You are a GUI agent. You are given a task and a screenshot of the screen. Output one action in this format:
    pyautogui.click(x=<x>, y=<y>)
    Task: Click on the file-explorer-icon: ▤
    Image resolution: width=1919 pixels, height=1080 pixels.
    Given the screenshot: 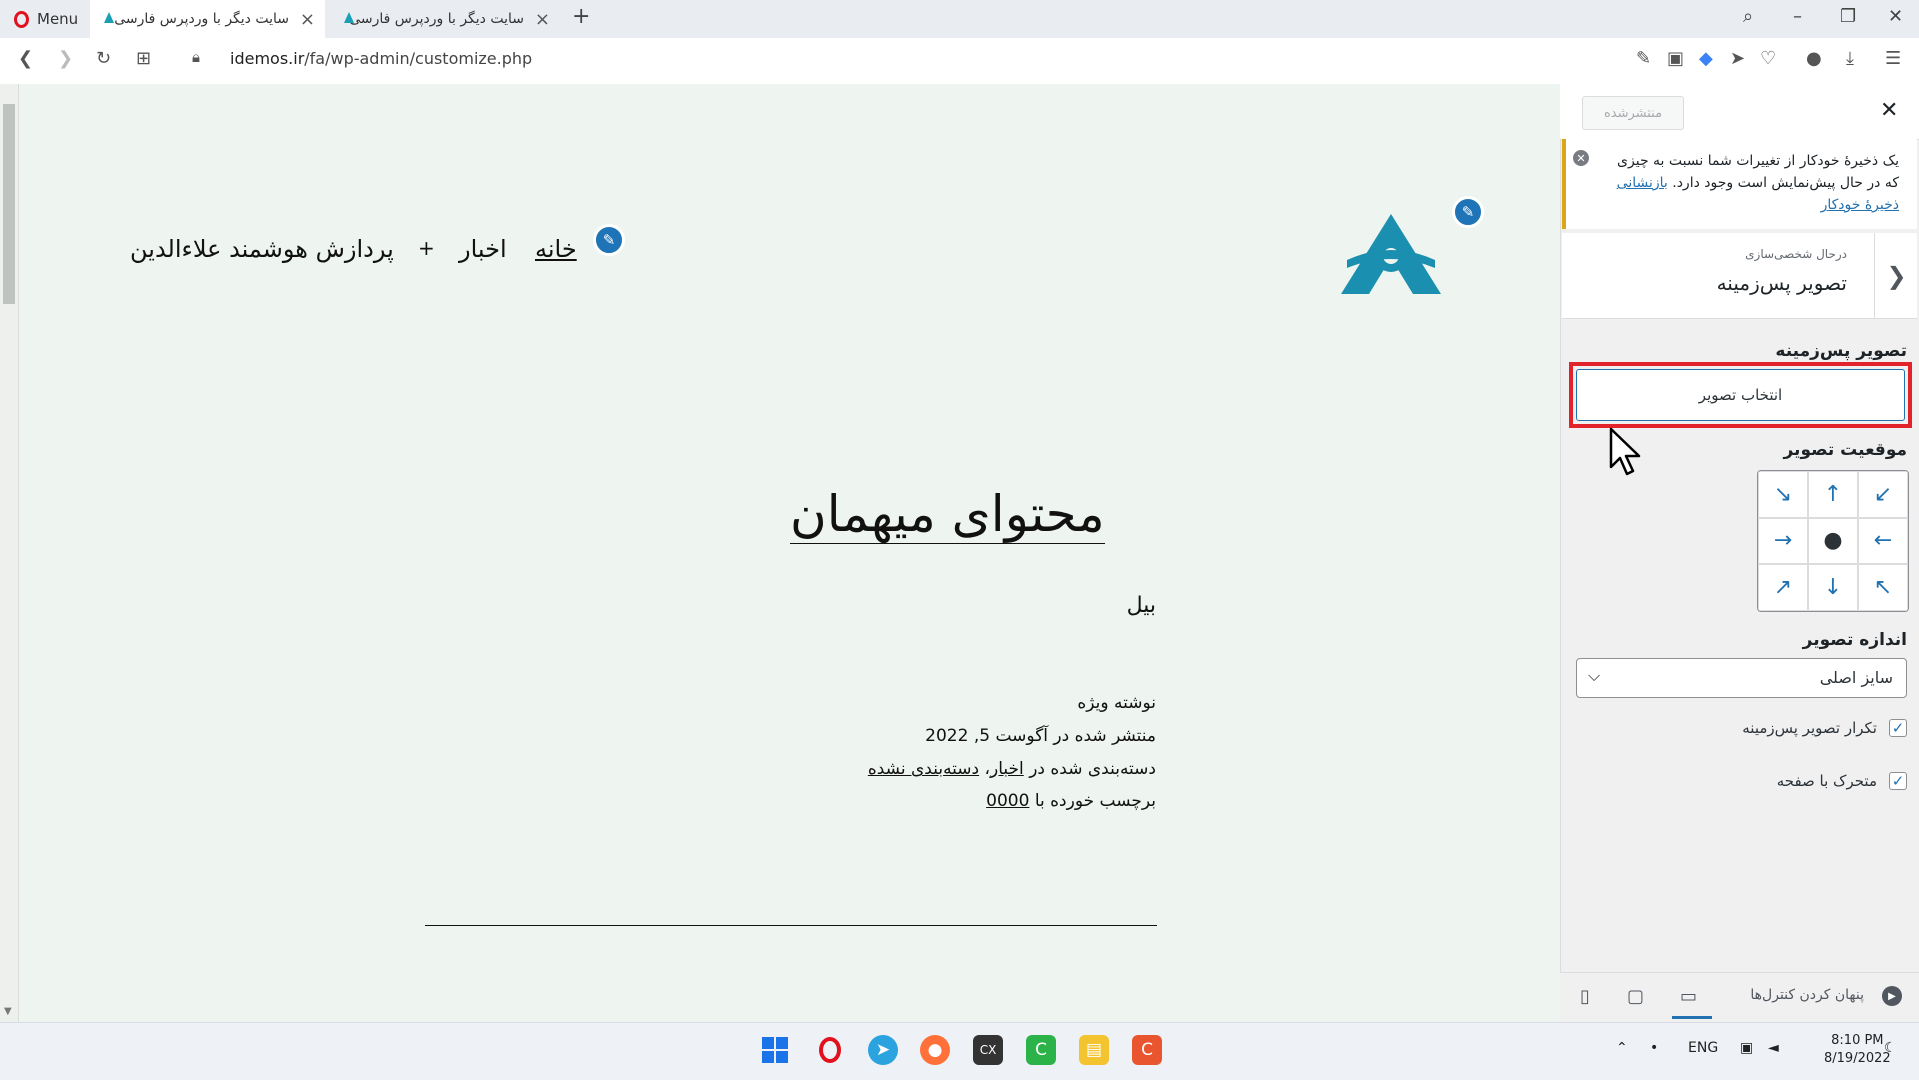 What is the action you would take?
    pyautogui.click(x=1094, y=1050)
    